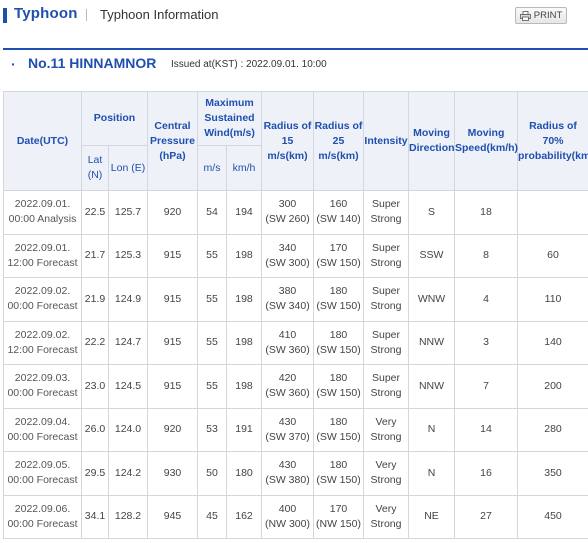  Describe the element at coordinates (128, 299) in the screenshot. I see `cell-lon: 124.9` at that location.